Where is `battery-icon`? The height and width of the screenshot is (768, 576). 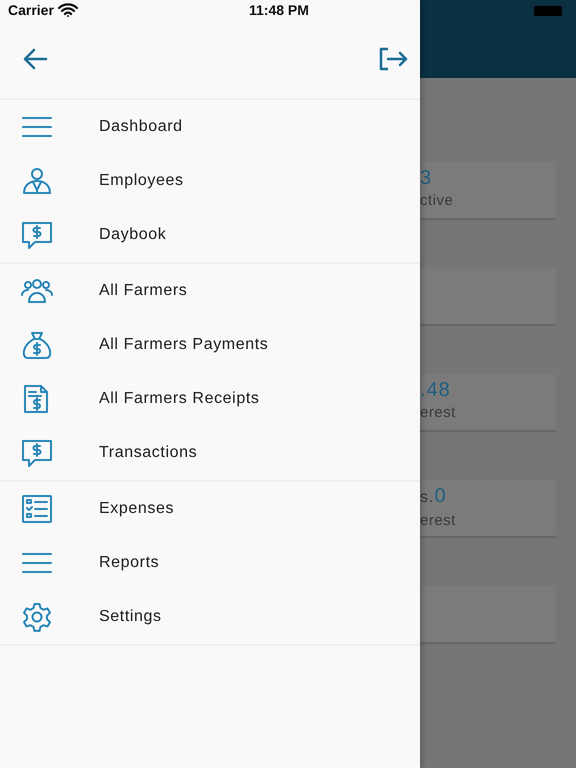
battery-icon is located at coordinates (548, 11).